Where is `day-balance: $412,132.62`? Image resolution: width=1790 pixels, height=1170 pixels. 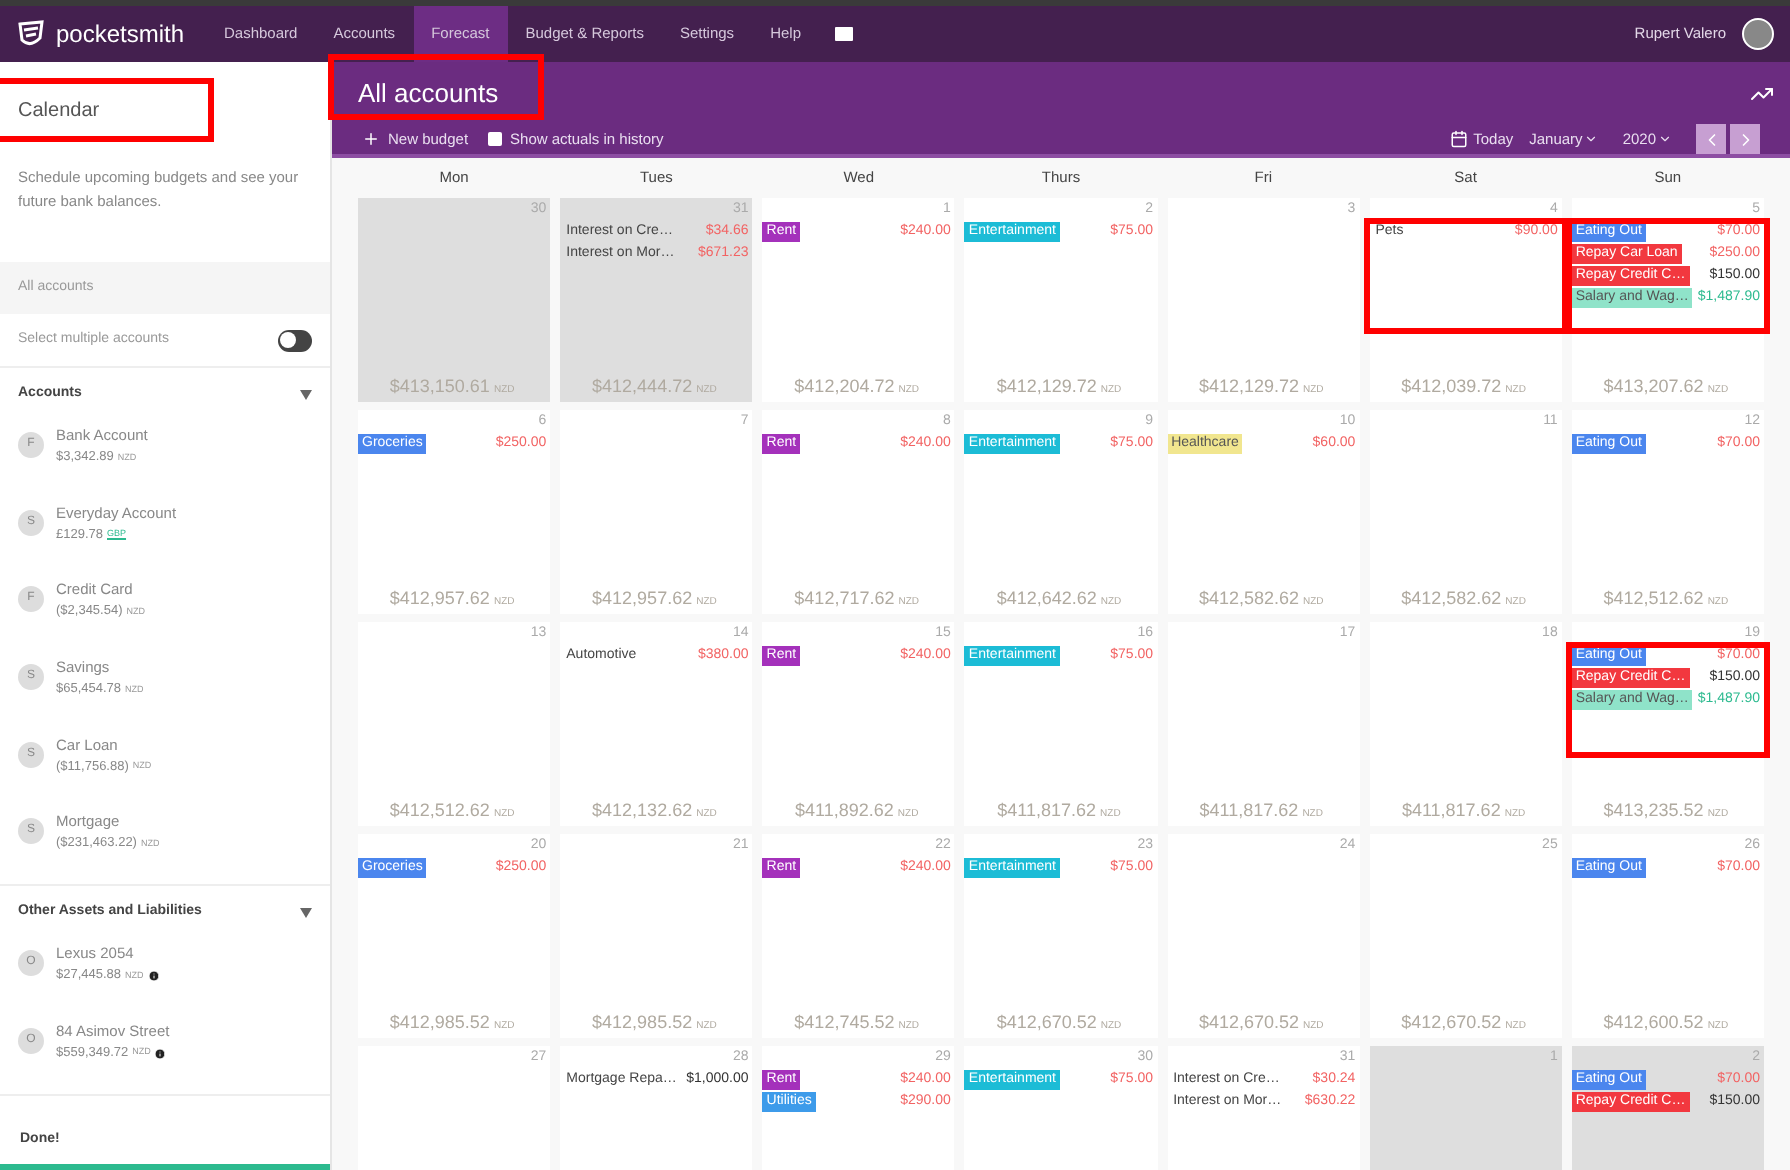 day-balance: $412,132.62 is located at coordinates (642, 810).